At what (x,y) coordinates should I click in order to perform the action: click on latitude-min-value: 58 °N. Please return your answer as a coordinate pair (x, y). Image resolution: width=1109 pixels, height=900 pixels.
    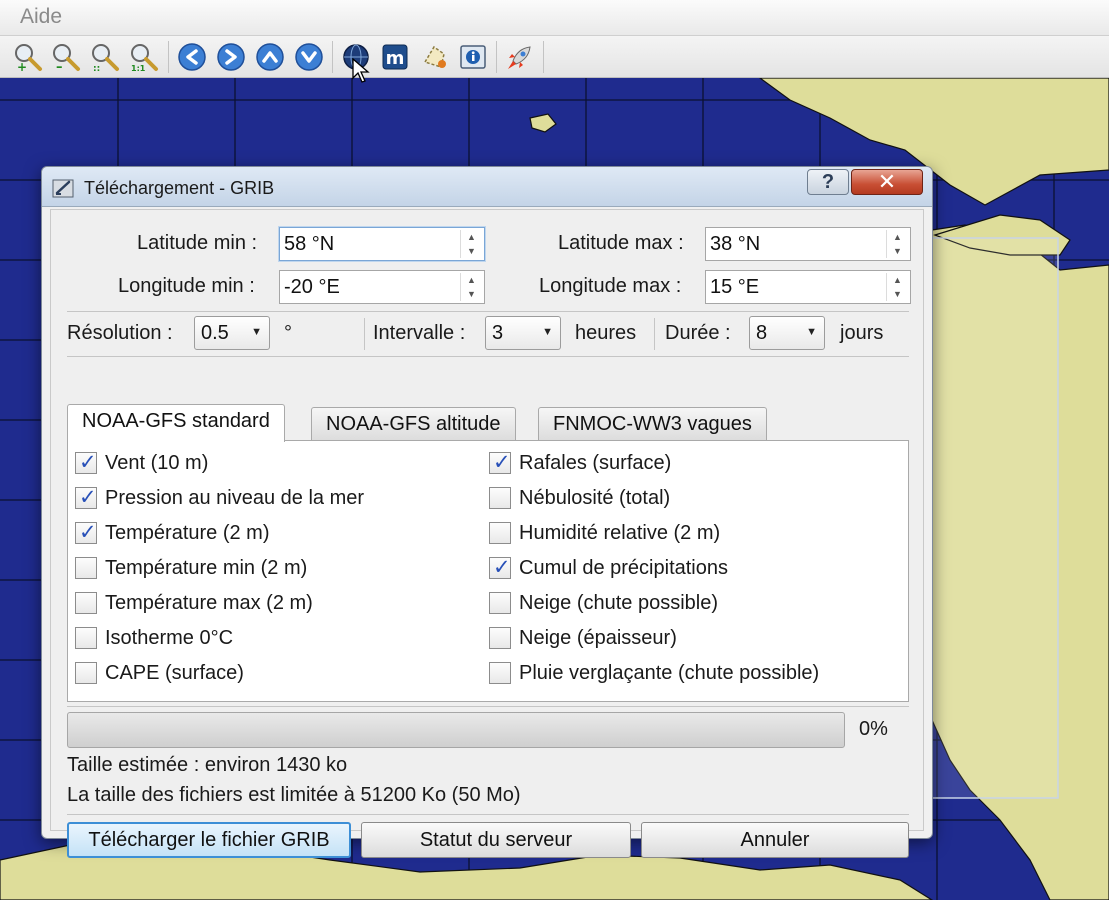
    Looking at the image, I should click on (309, 244).